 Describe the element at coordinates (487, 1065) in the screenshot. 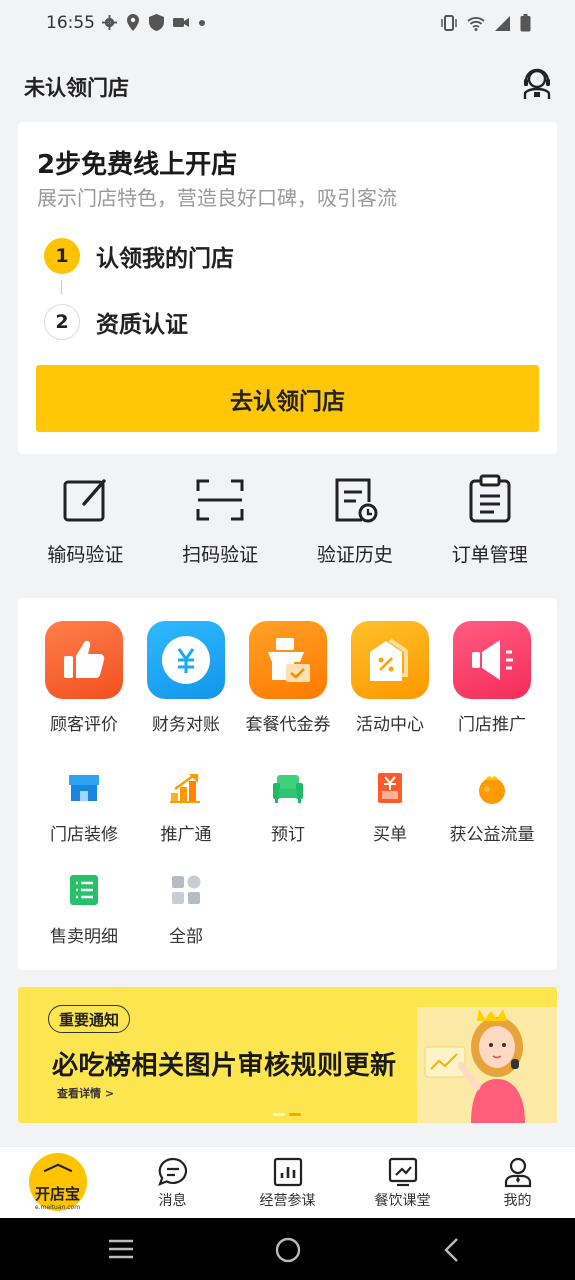

I see `support-girl-illustration` at that location.